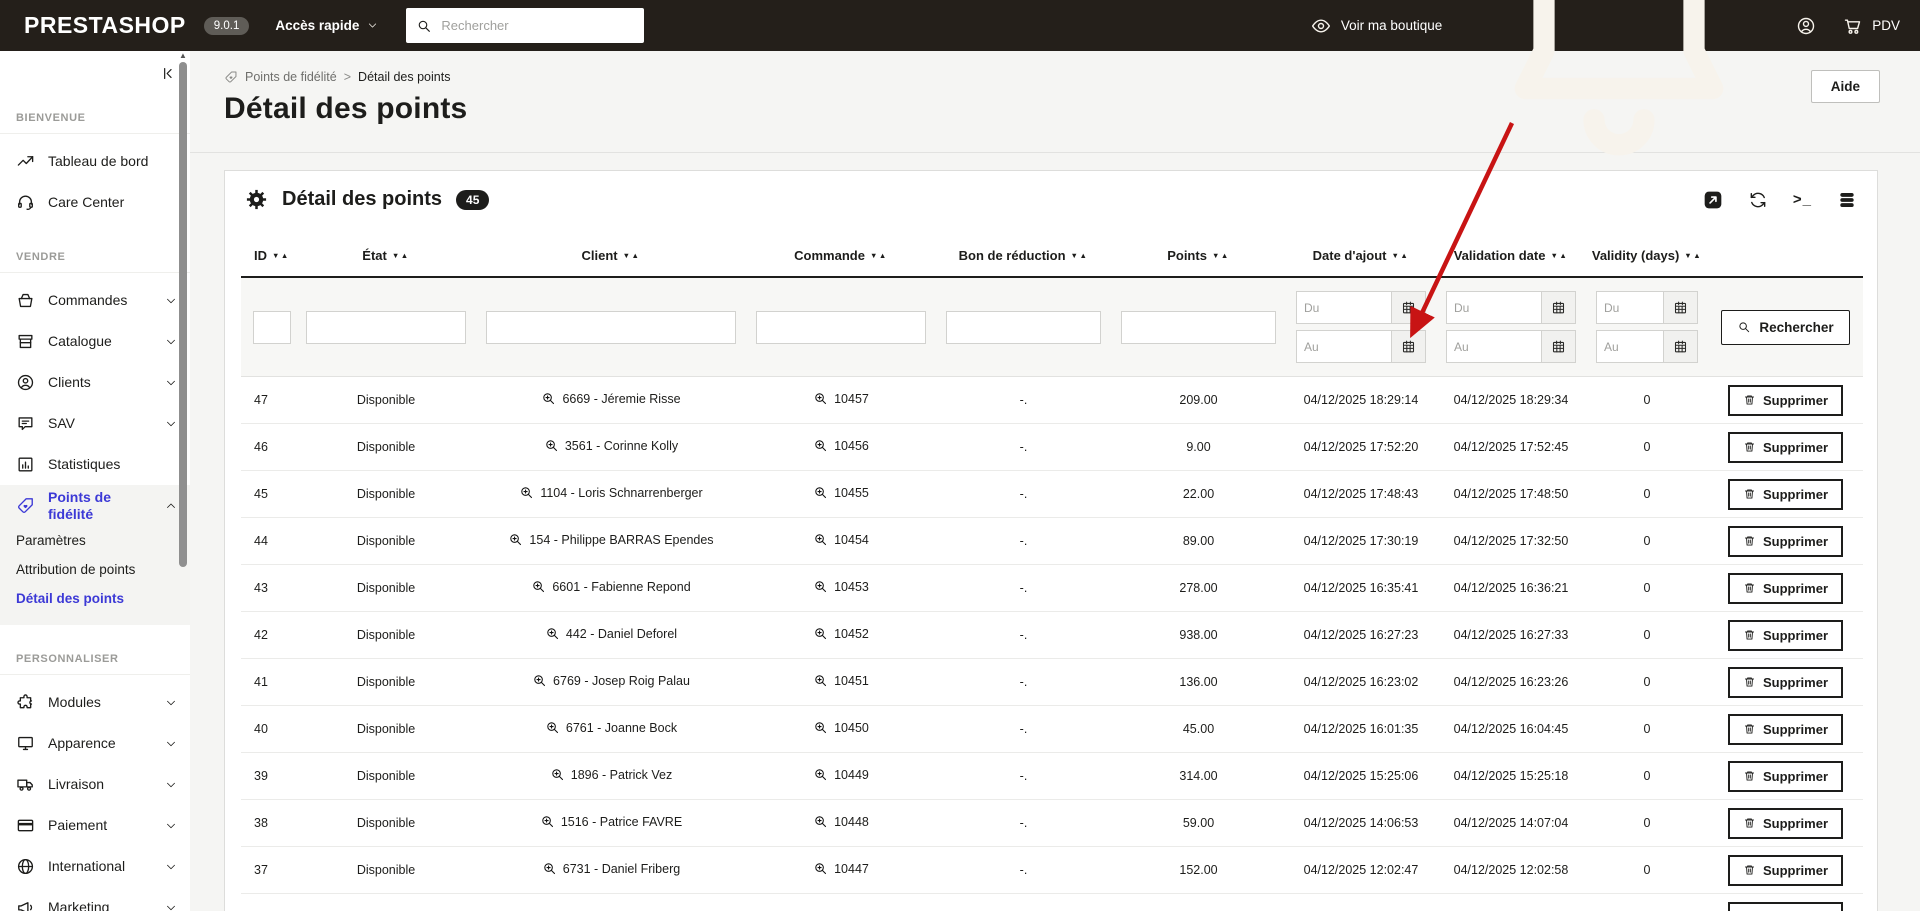 The height and width of the screenshot is (911, 1920). What do you see at coordinates (1629, 346) in the screenshot?
I see `filter-validity-to-input` at bounding box center [1629, 346].